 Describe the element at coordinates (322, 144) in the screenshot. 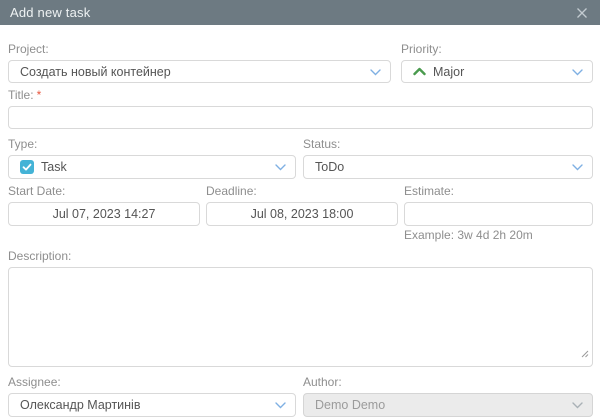

I see `status-label: Status:` at that location.